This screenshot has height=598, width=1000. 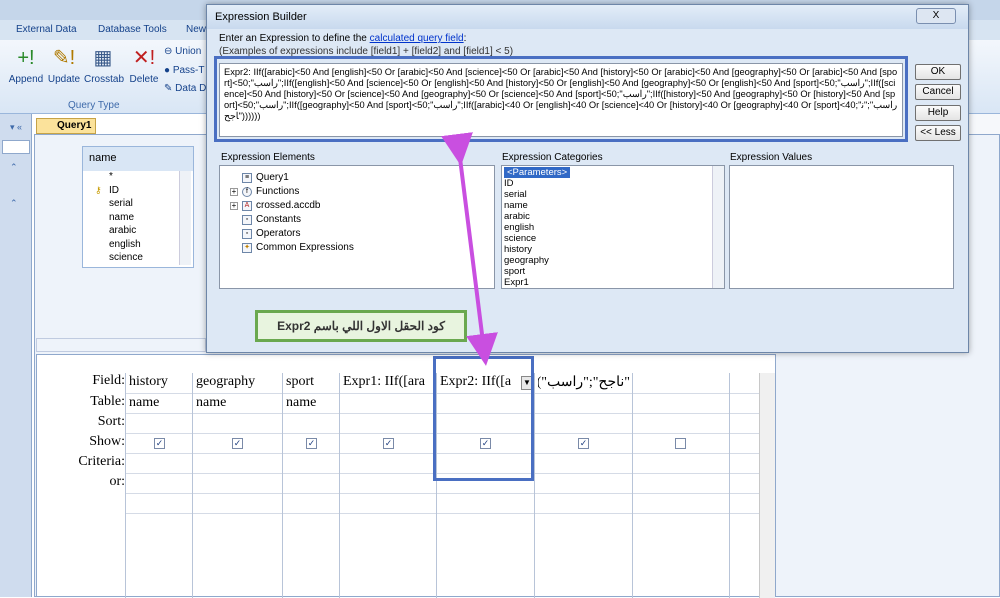 I want to click on tree-item-database: + Acrossed.accdb, so click(x=275, y=205).